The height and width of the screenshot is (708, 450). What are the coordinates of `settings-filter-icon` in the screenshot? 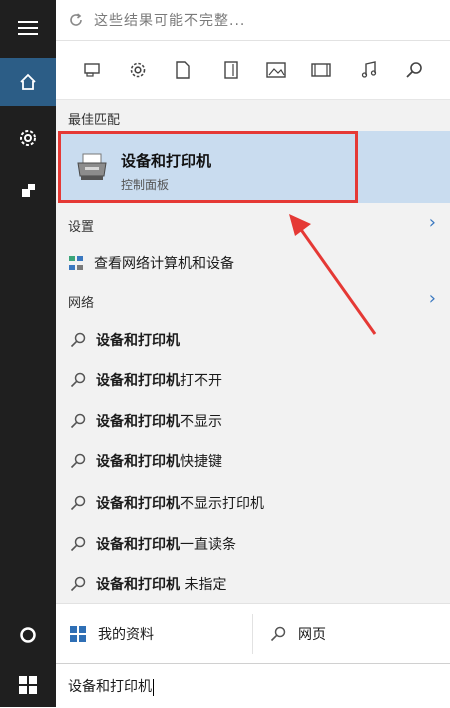 It's located at (138, 70).